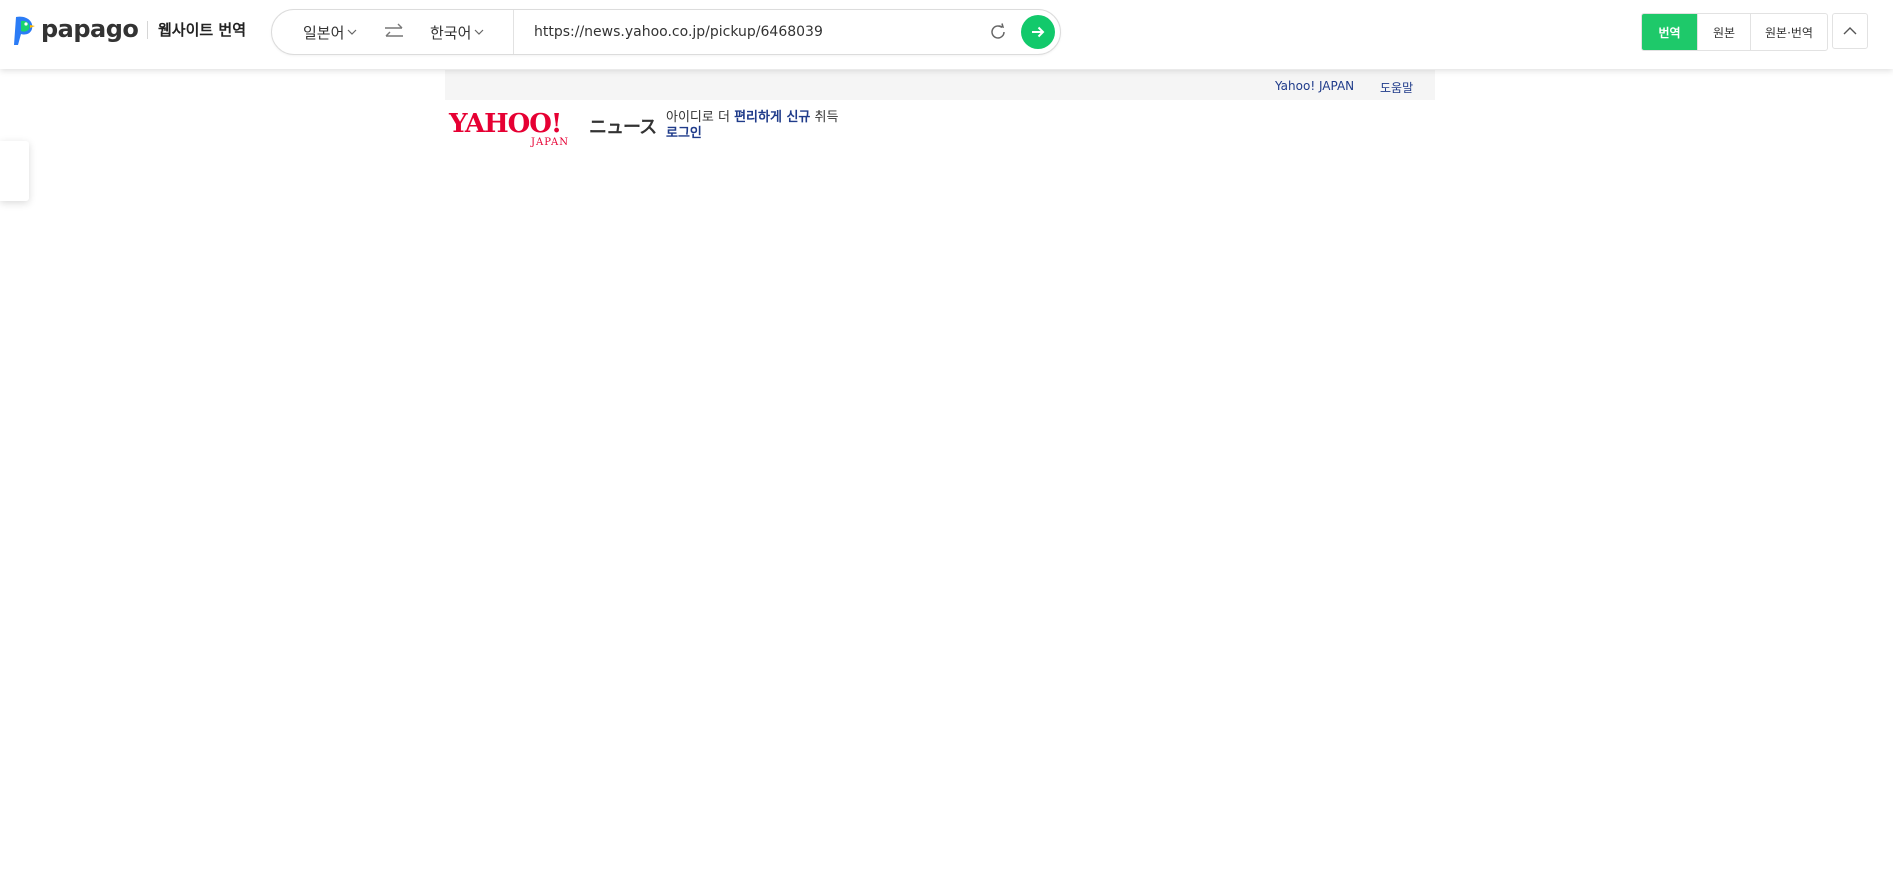 This screenshot has height=890, width=1893. What do you see at coordinates (700, 117) in the screenshot?
I see `promo-prefix: 아이디로 더` at bounding box center [700, 117].